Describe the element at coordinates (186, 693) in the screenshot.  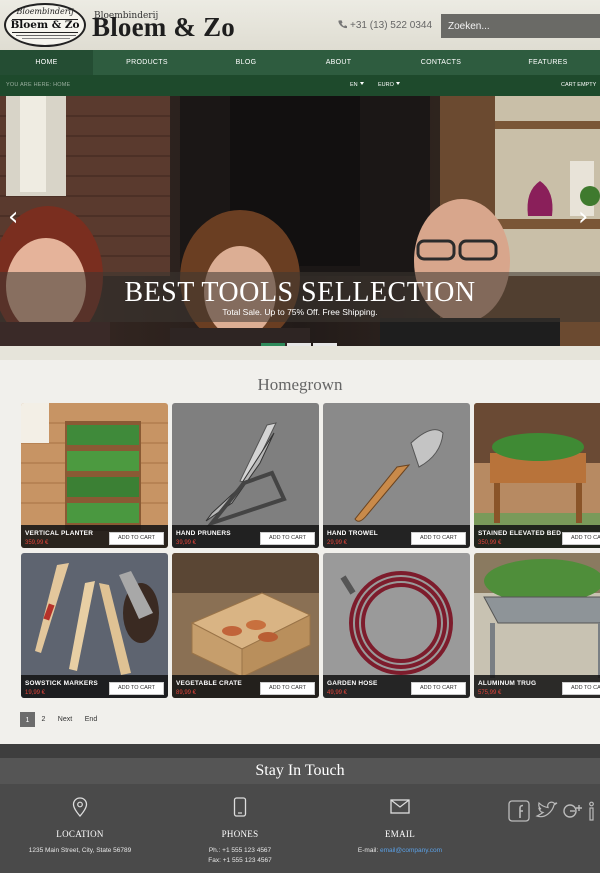
I see `product-price: 89,99 €` at that location.